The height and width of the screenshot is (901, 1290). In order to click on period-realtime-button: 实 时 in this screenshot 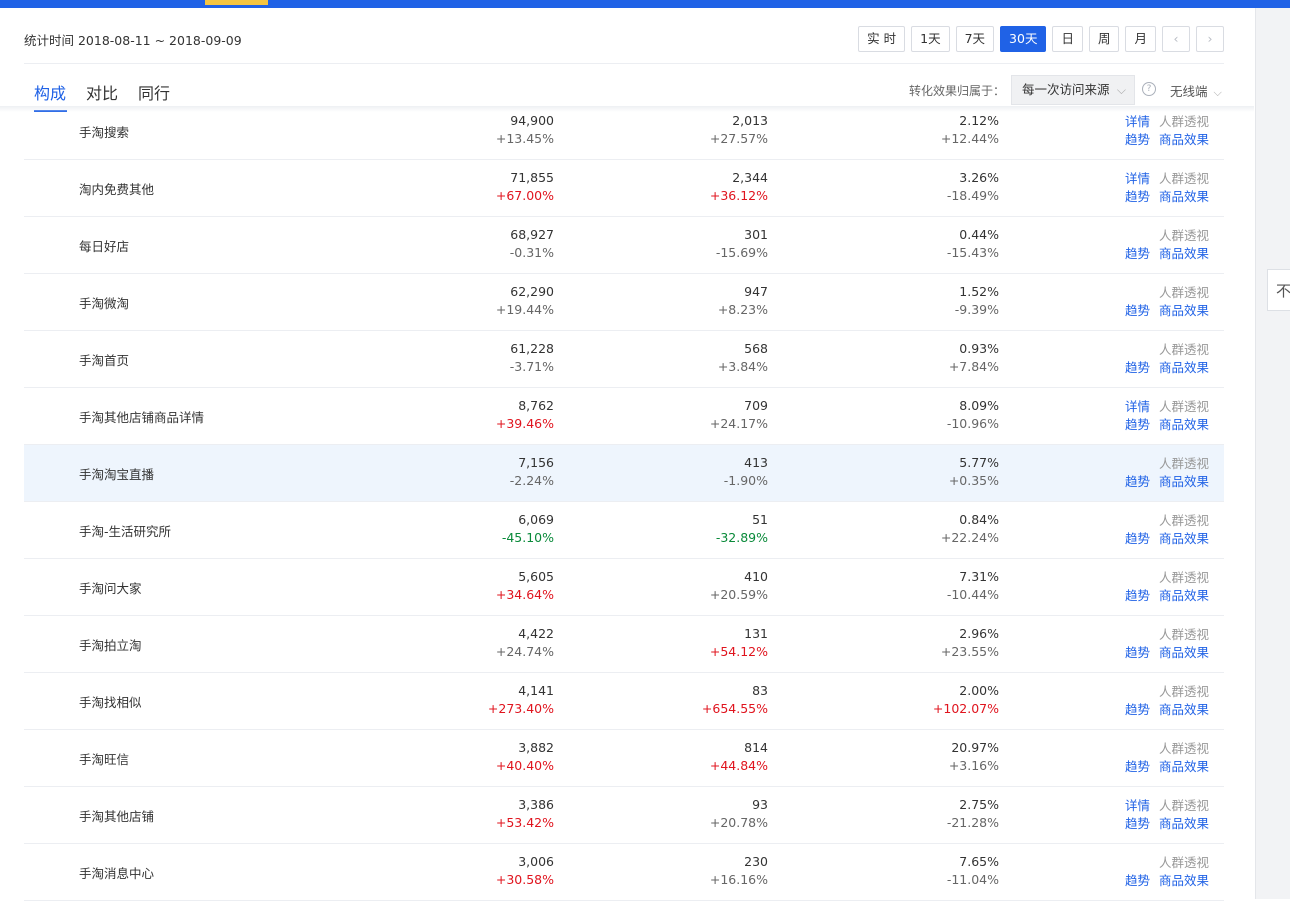, I will do `click(882, 39)`.